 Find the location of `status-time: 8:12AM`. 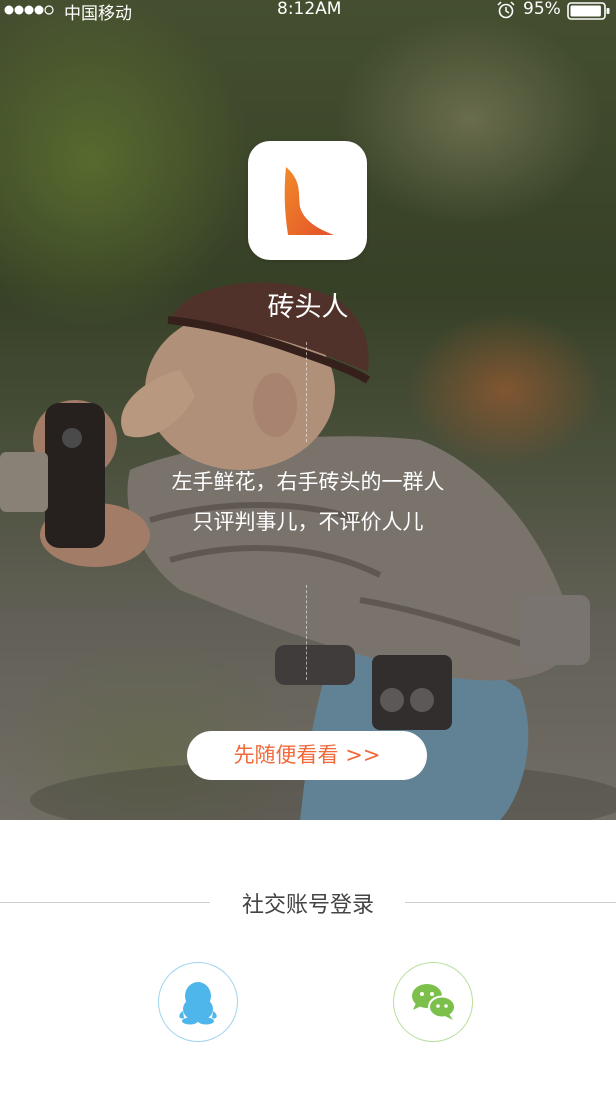

status-time: 8:12AM is located at coordinates (309, 9).